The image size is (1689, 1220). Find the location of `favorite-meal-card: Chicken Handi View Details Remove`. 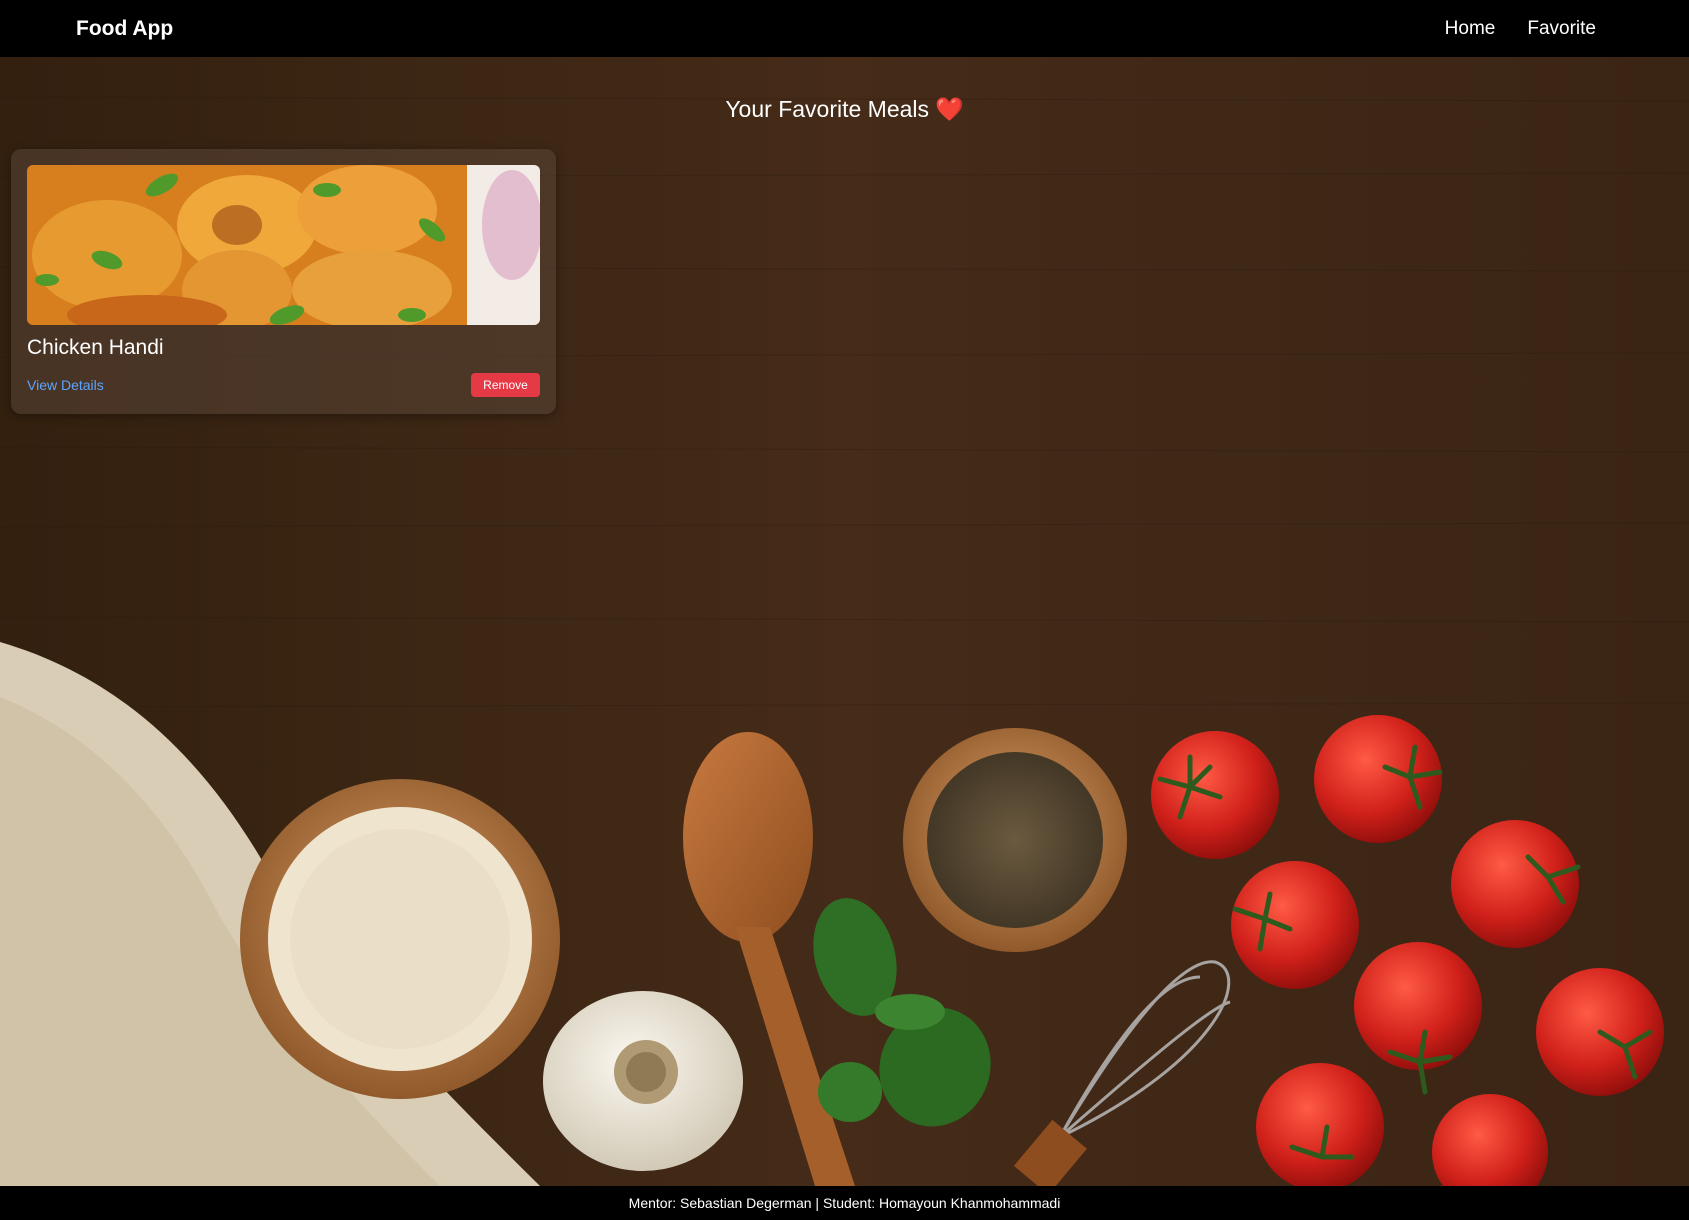

favorite-meal-card: Chicken Handi View Details Remove is located at coordinates (283, 281).